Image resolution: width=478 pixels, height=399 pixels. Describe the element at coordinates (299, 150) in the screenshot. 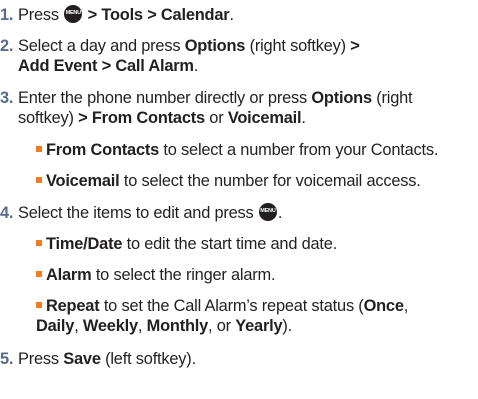

I see `option-description: to select a number from your Contacts.` at that location.